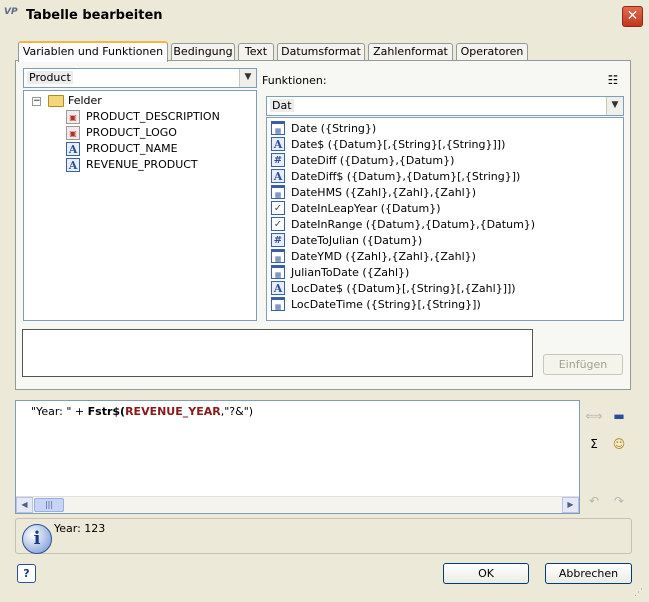 Image resolution: width=649 pixels, height=602 pixels. Describe the element at coordinates (173, 411) in the screenshot. I see `formula-variable-part: REVENUE_YEAR` at that location.